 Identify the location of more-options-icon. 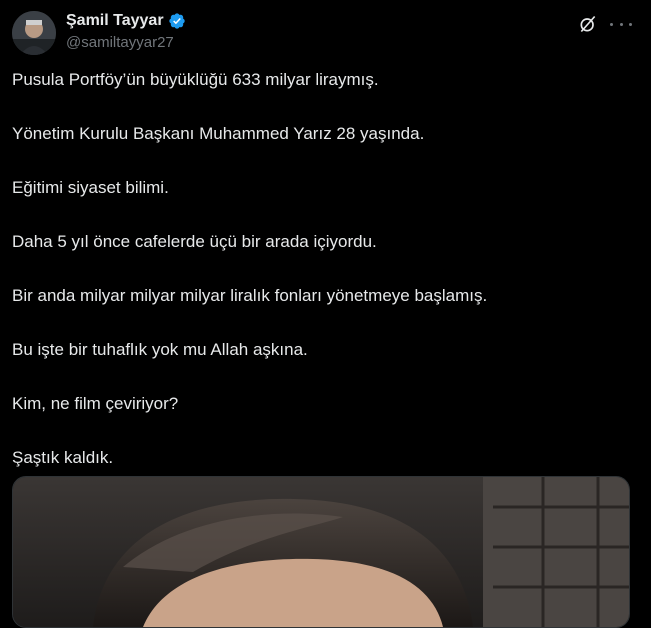
(621, 24).